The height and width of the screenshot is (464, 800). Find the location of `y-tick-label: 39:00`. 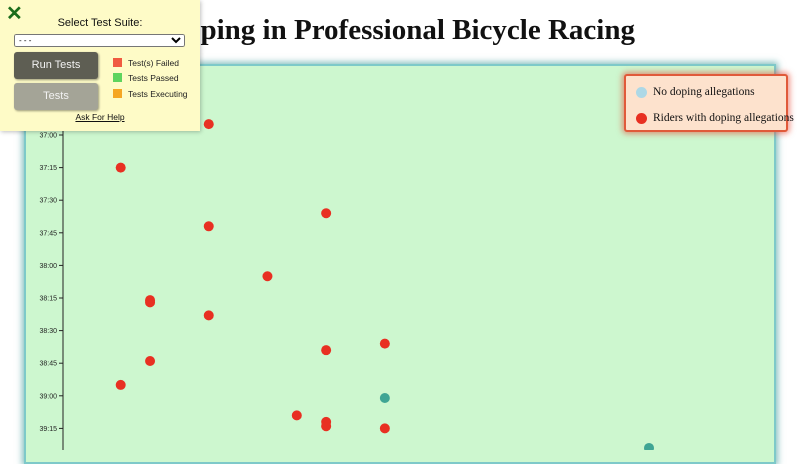

y-tick-label: 39:00 is located at coordinates (48, 396).